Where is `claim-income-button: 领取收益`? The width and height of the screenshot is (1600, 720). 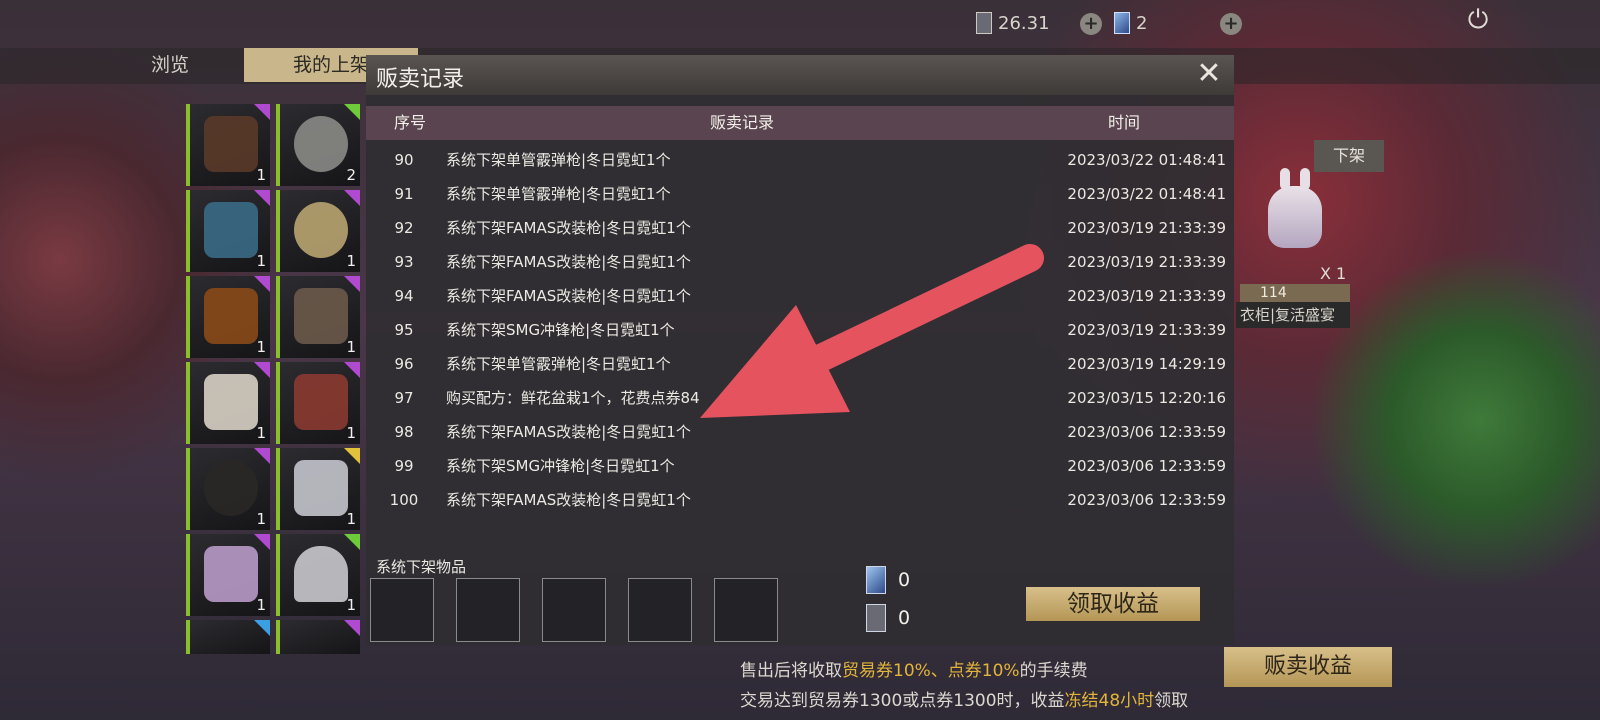
claim-income-button: 领取收益 is located at coordinates (1113, 604).